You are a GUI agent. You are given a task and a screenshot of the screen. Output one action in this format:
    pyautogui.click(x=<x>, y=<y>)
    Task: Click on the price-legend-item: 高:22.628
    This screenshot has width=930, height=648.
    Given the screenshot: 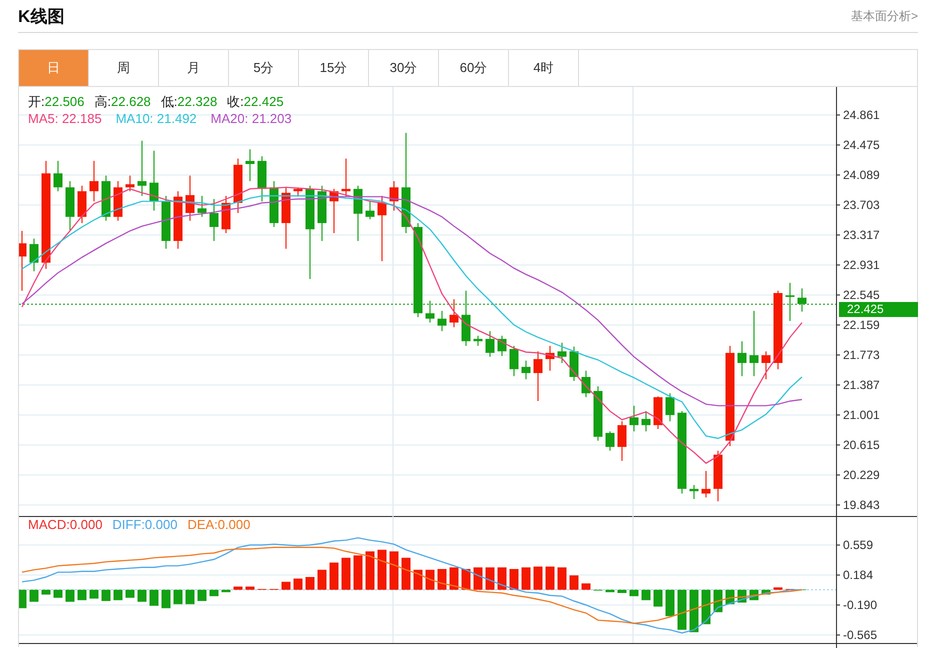 What is the action you would take?
    pyautogui.click(x=122, y=102)
    